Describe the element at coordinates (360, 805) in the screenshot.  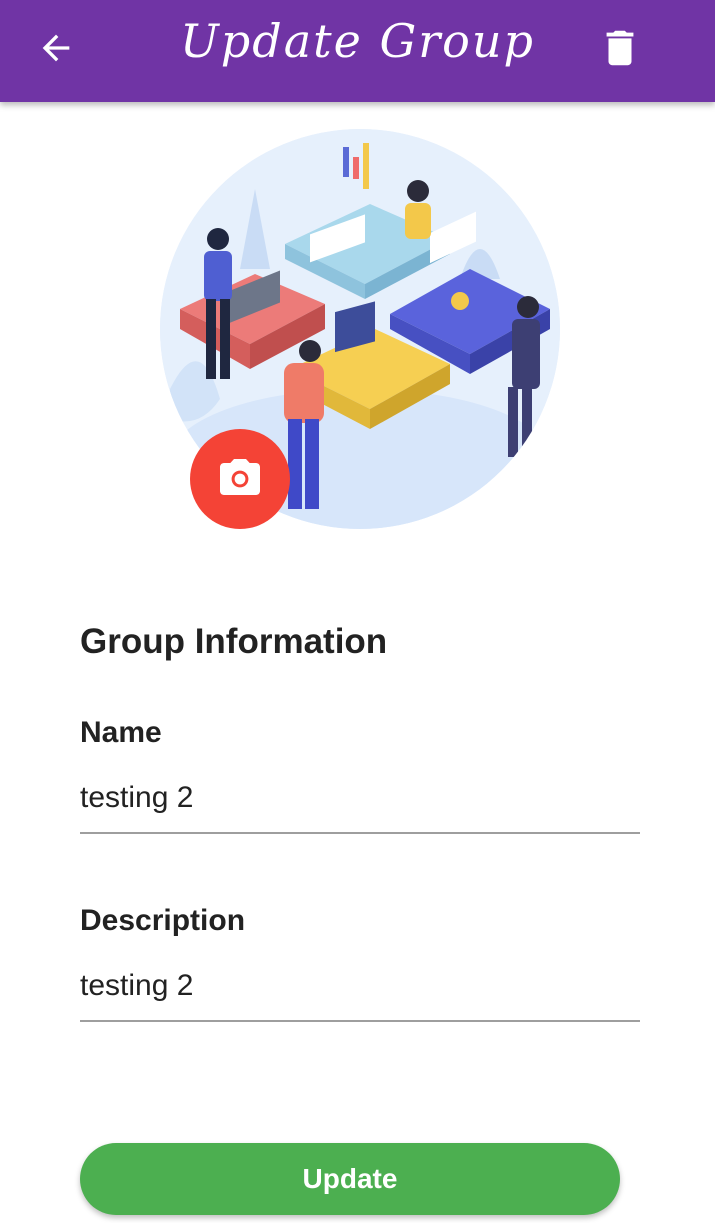
I see `name-field` at that location.